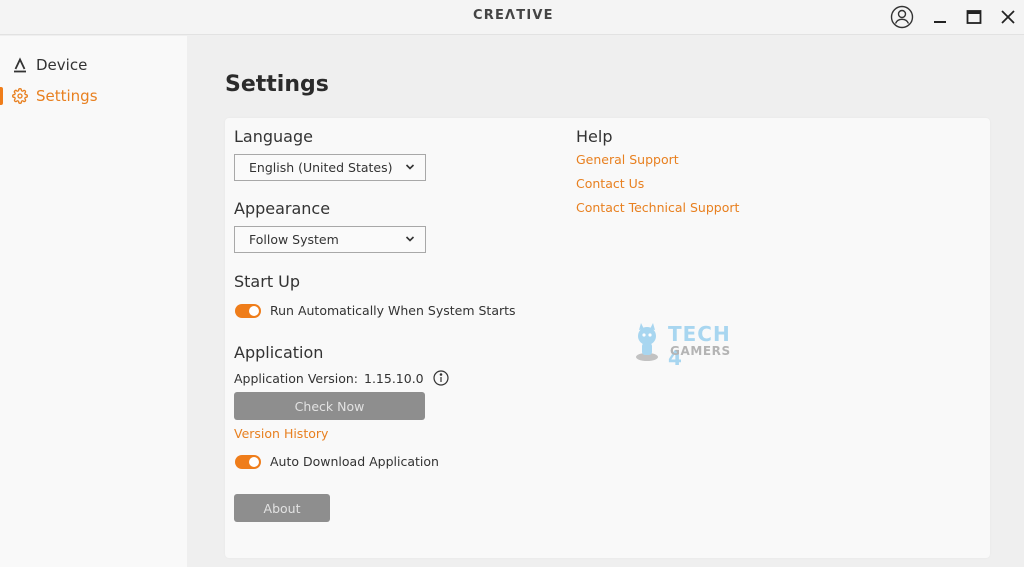  What do you see at coordinates (940, 17) in the screenshot?
I see `minimize-button` at bounding box center [940, 17].